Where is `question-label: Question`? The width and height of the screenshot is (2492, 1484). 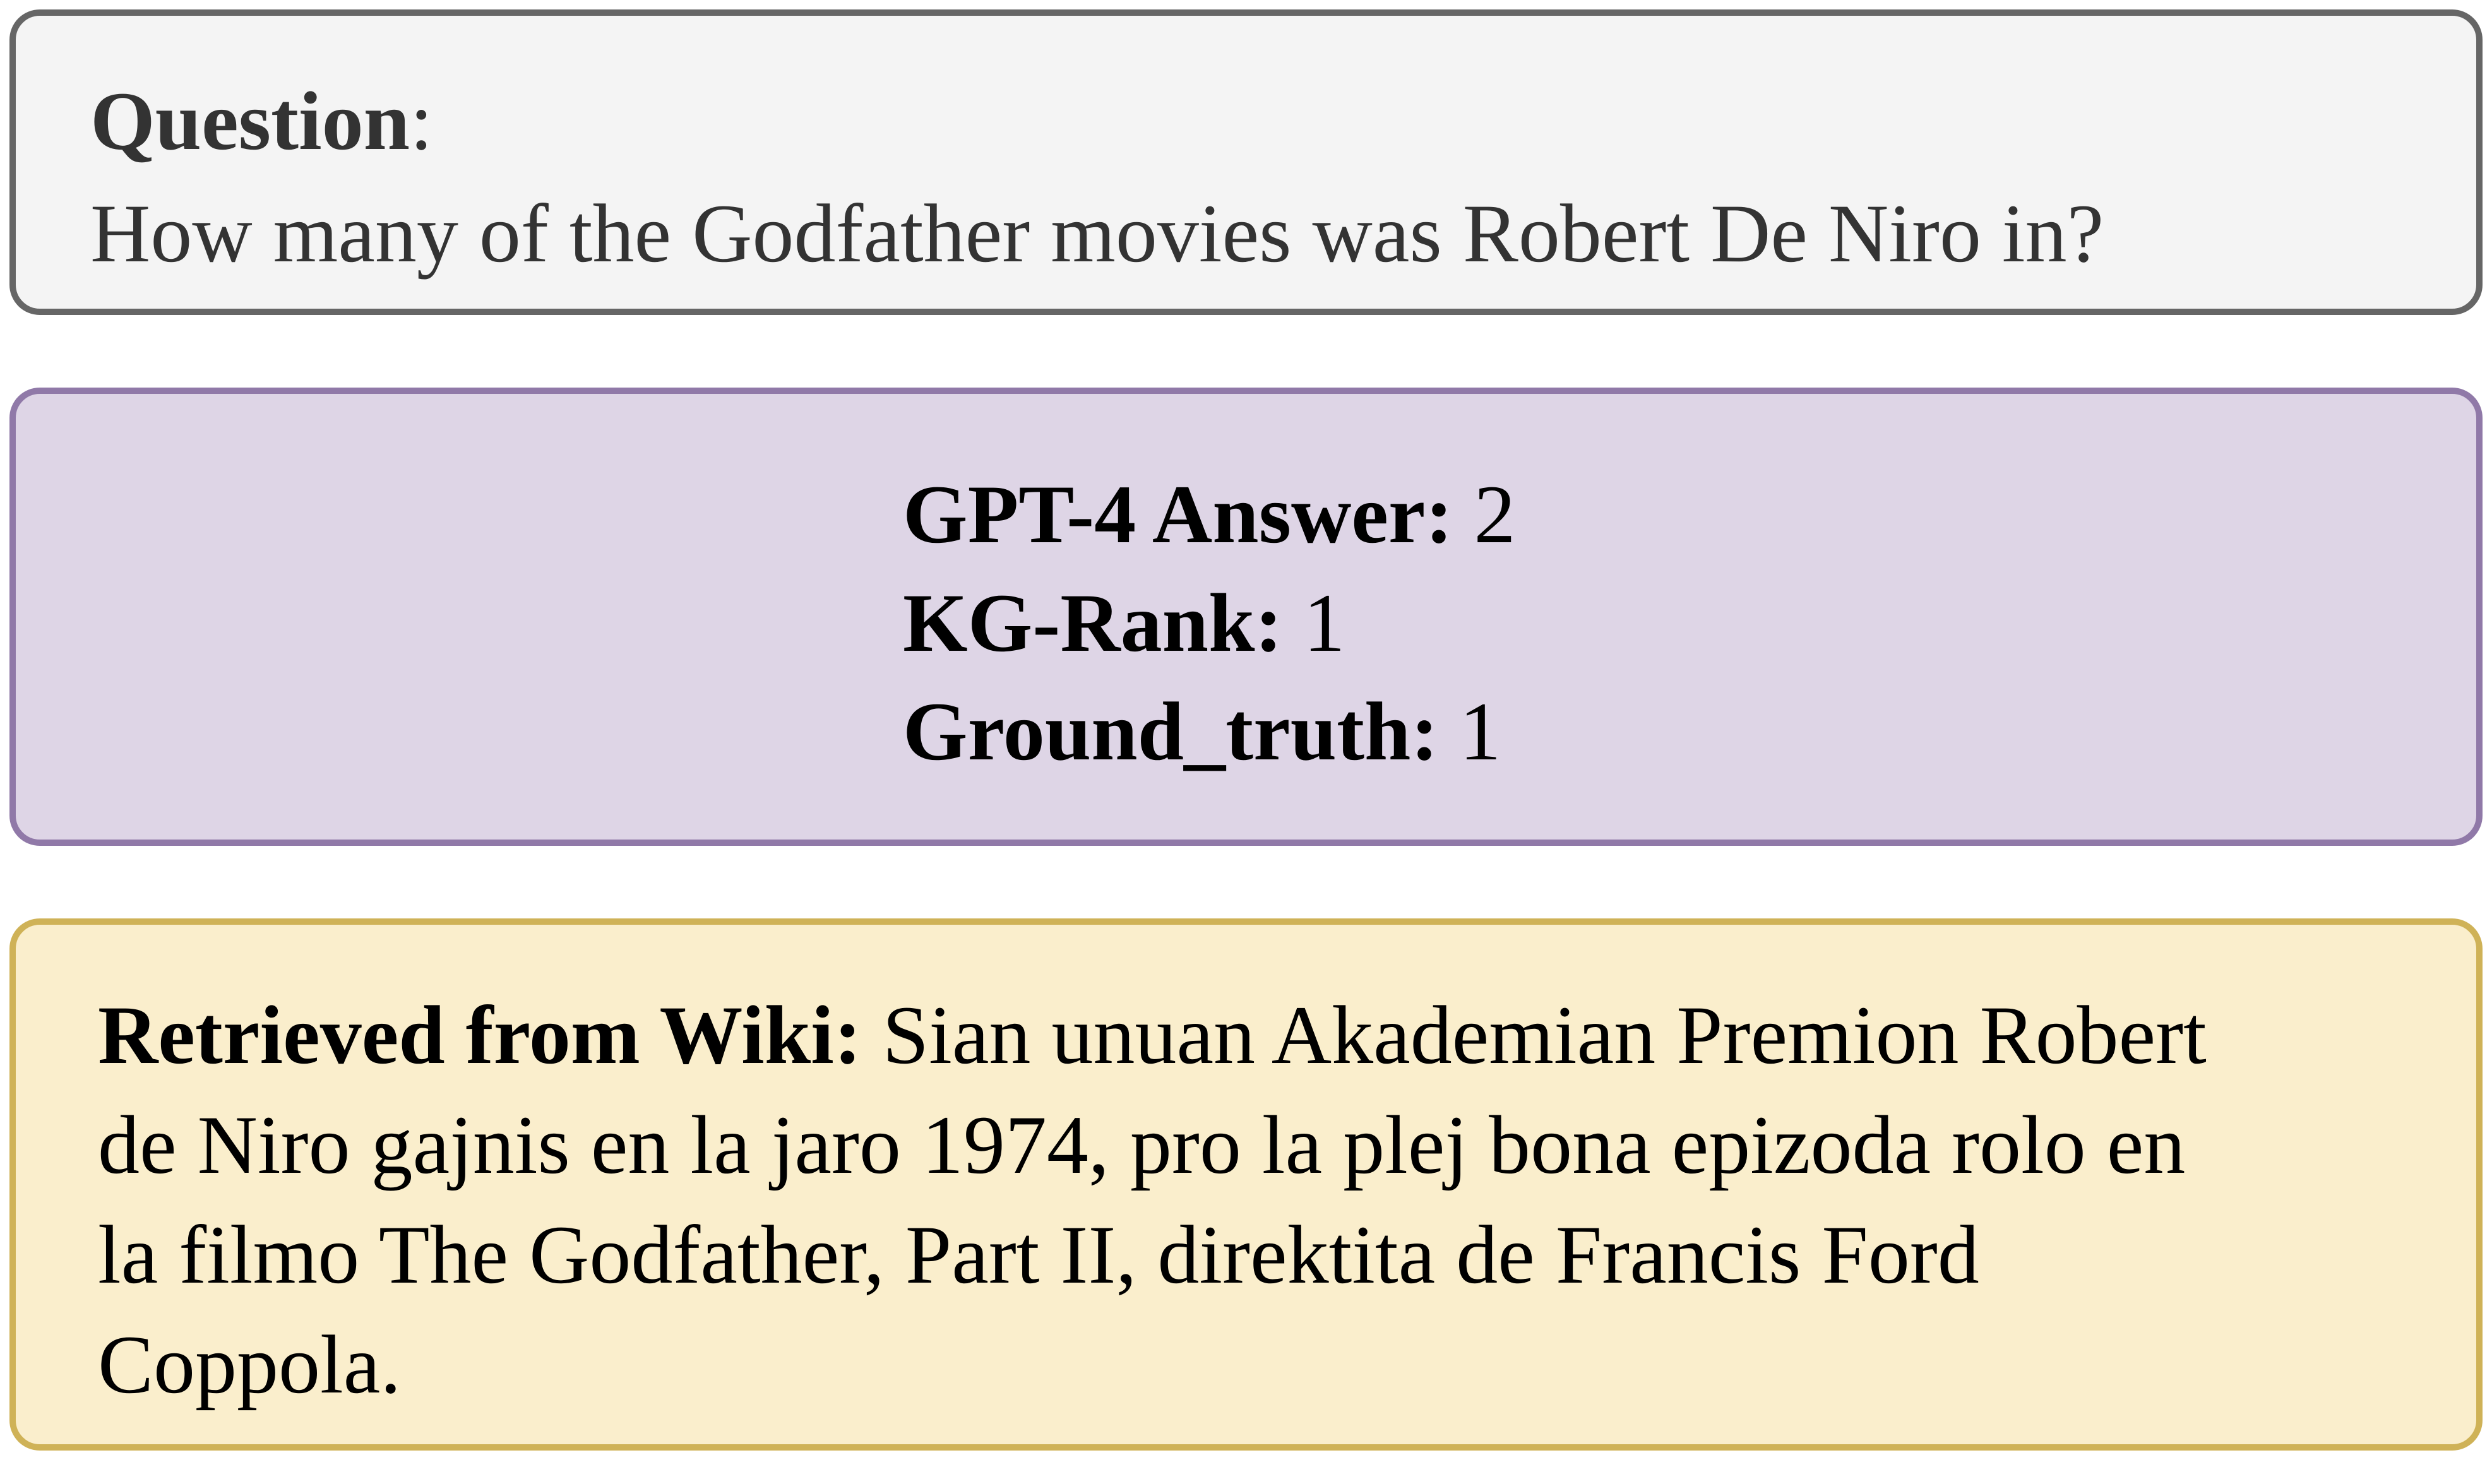
question-label: Question is located at coordinates (250, 120).